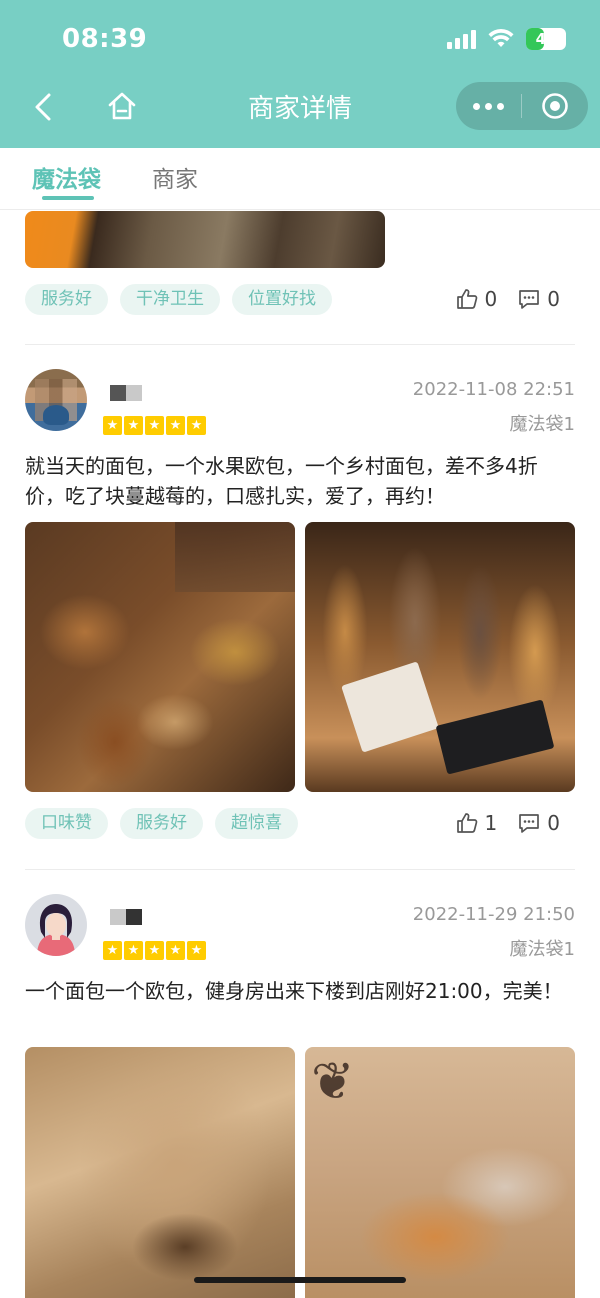  Describe the element at coordinates (461, 39) in the screenshot. I see `cellular-signal-icon` at that location.